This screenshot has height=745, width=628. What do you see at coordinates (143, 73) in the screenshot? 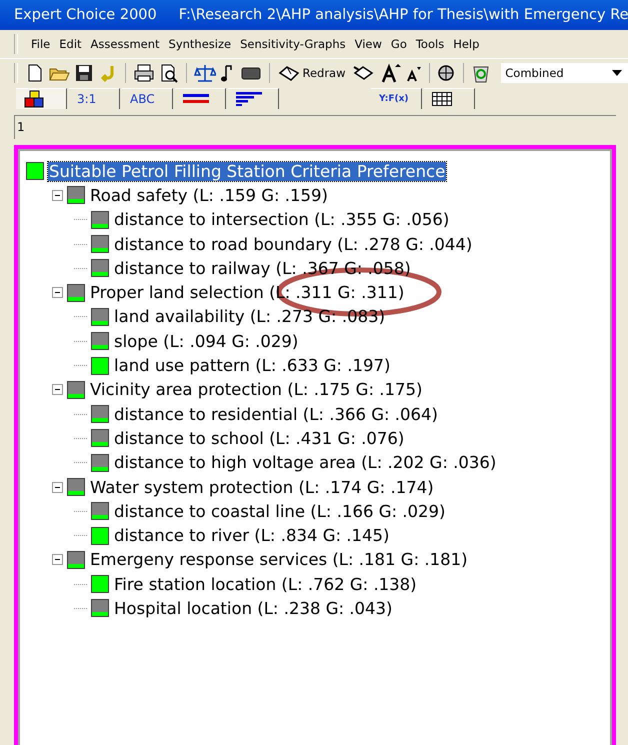
I see `print-icon` at bounding box center [143, 73].